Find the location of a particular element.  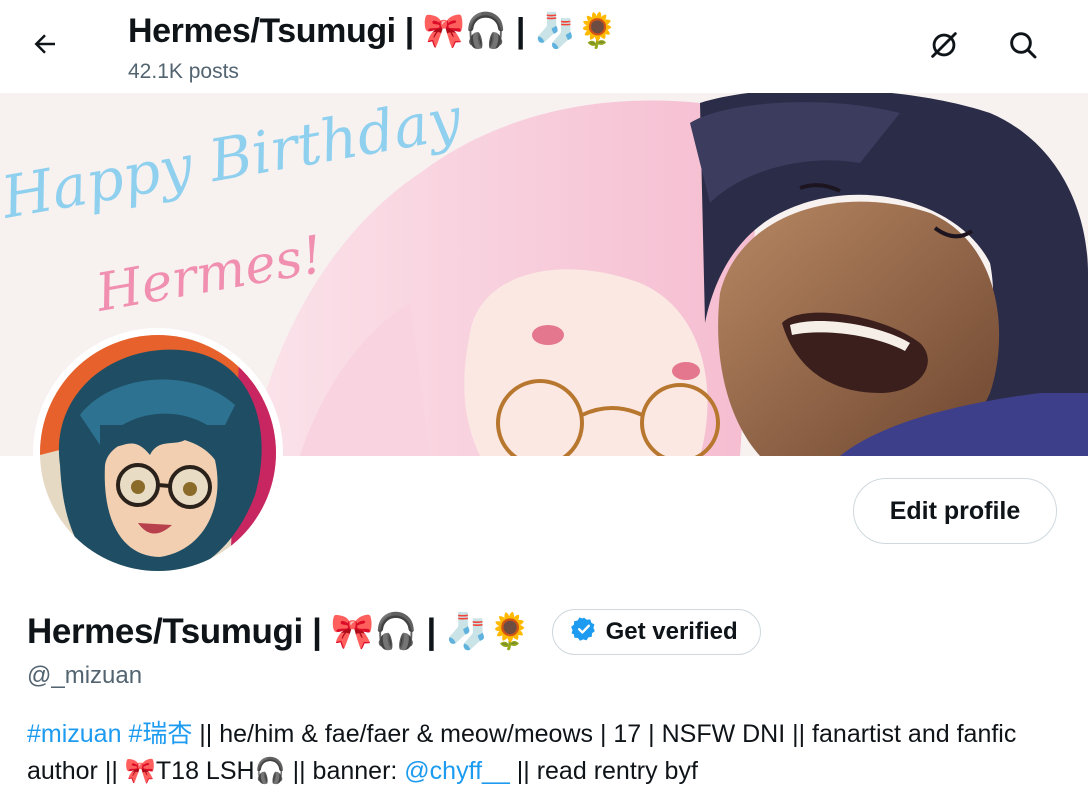

name-row: Hermes/Tsumugi | 🎀🎧 | 🧦🌻 Get verified is located at coordinates (394, 632).